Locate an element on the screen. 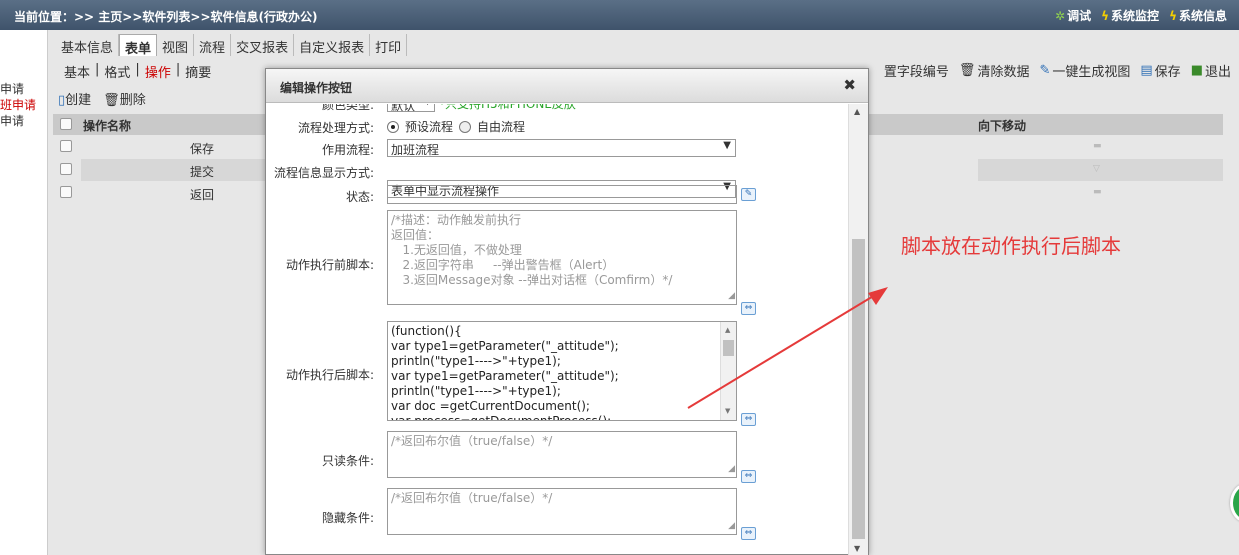  edit-state-icon: ✎ is located at coordinates (748, 194).